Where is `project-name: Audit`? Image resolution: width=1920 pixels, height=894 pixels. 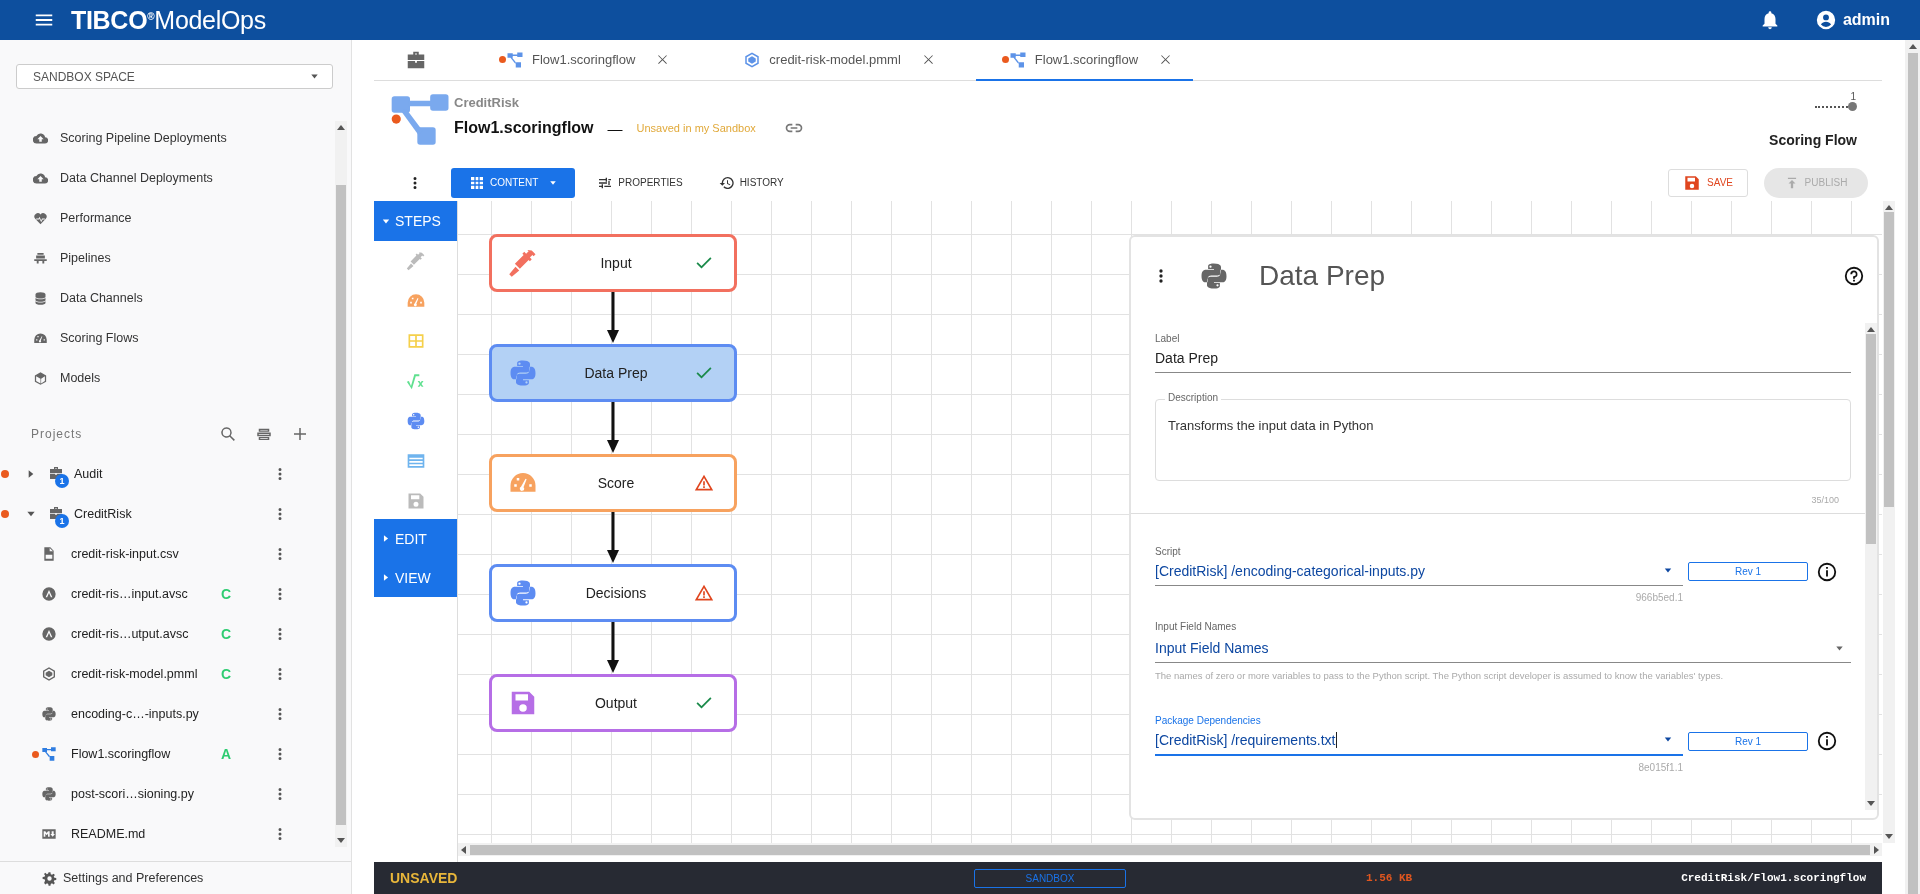 project-name: Audit is located at coordinates (172, 474).